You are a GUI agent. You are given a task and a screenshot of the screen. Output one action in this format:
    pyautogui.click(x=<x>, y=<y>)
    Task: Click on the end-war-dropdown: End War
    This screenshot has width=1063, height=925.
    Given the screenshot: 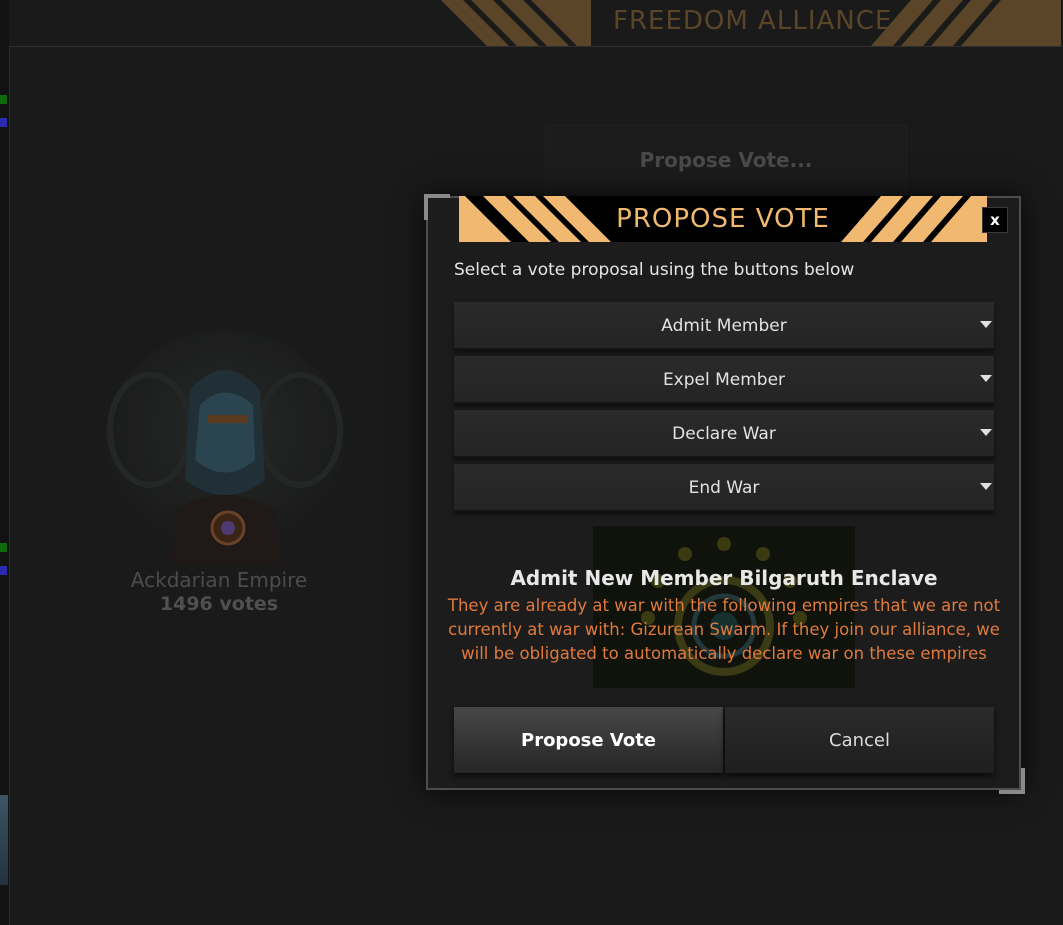 What is the action you would take?
    pyautogui.click(x=724, y=488)
    